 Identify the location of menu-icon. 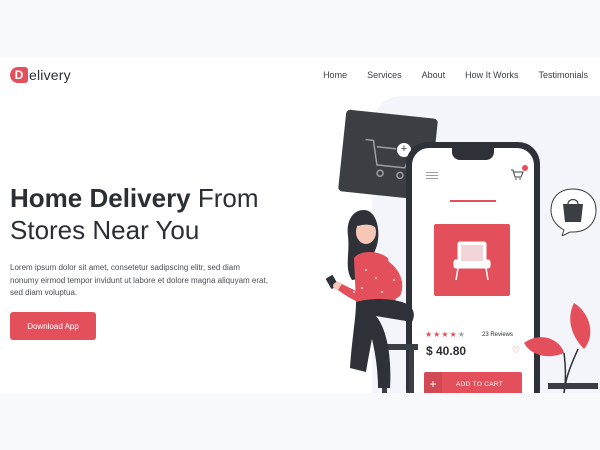
(432, 176).